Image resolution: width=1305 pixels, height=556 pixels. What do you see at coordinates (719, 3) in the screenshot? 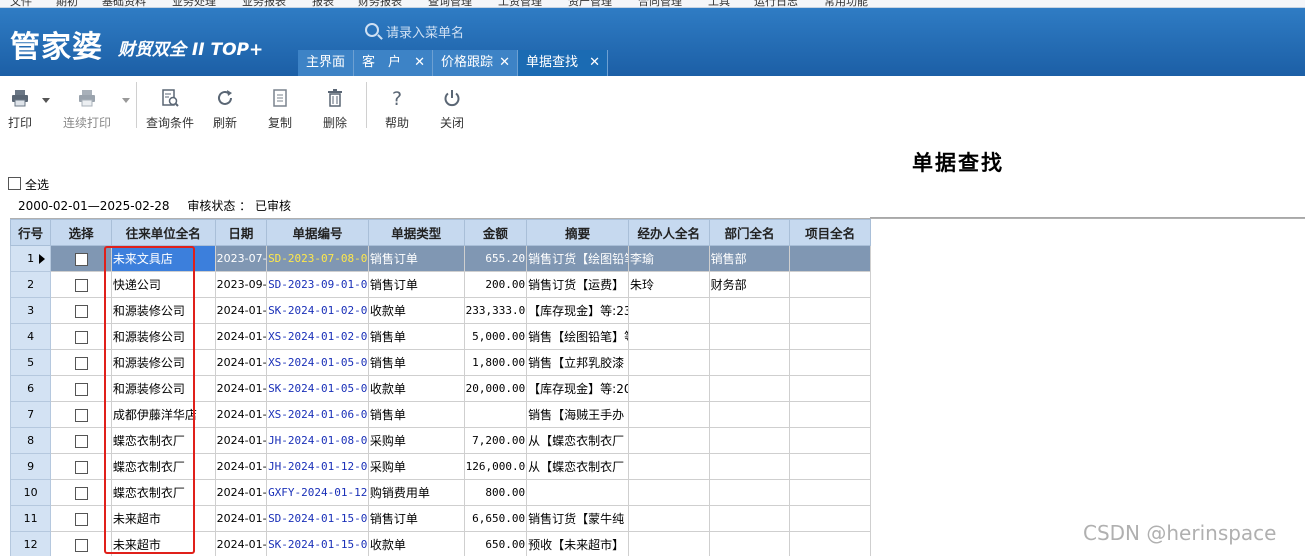
I see `menu-item: 工具` at bounding box center [719, 3].